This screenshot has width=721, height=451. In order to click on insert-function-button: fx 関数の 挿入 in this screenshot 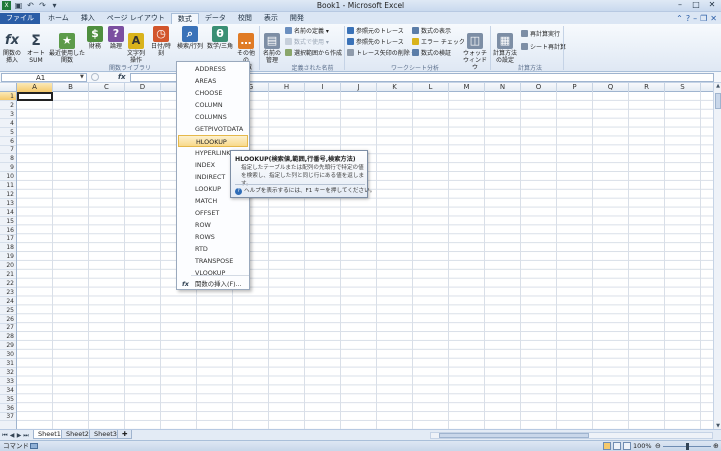, I will do `click(12, 45)`.